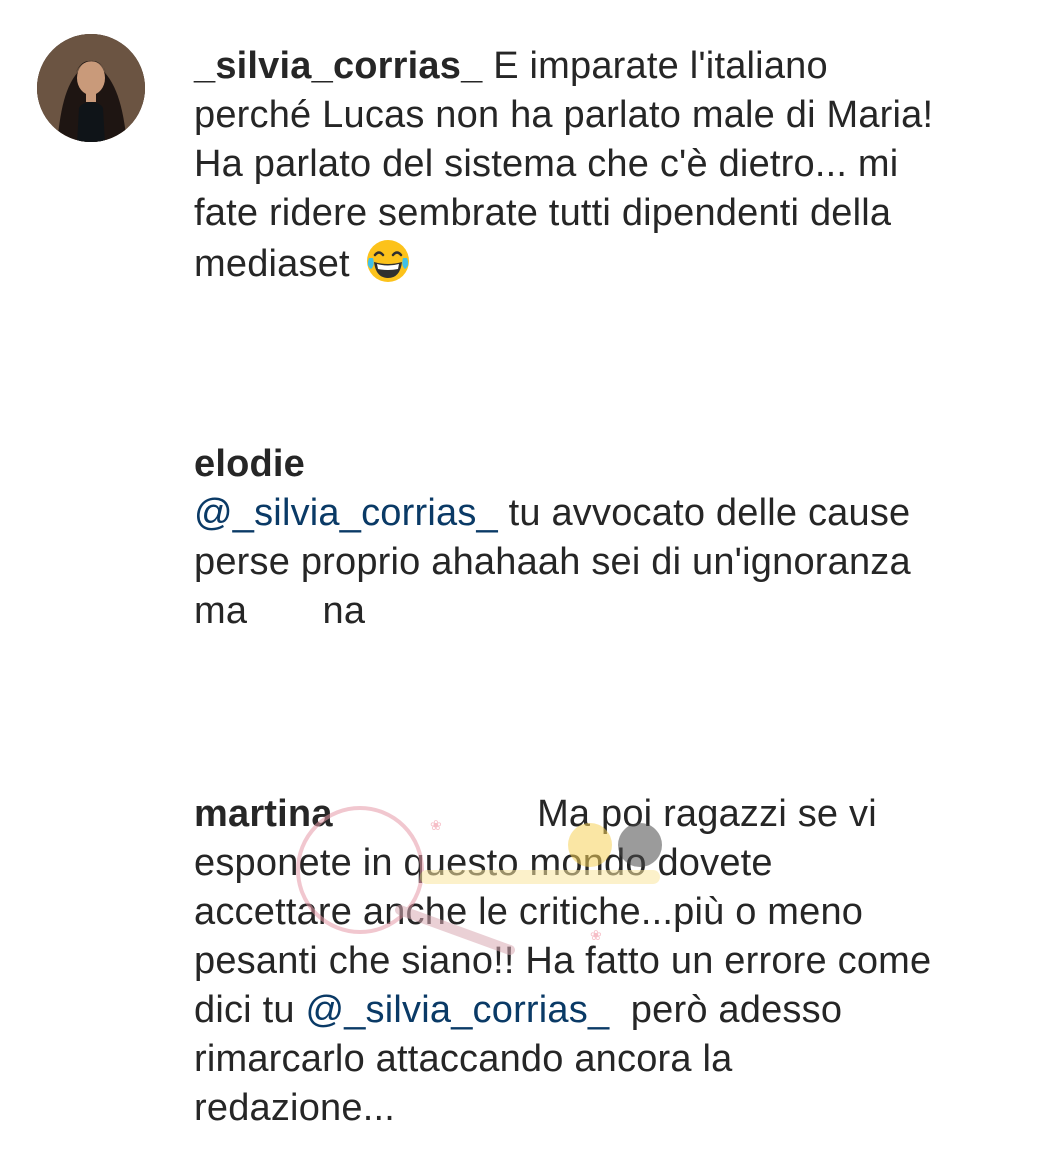 The height and width of the screenshot is (1150, 1051). Describe the element at coordinates (338, 66) in the screenshot. I see `comment-username: _silvia_corrias_` at that location.